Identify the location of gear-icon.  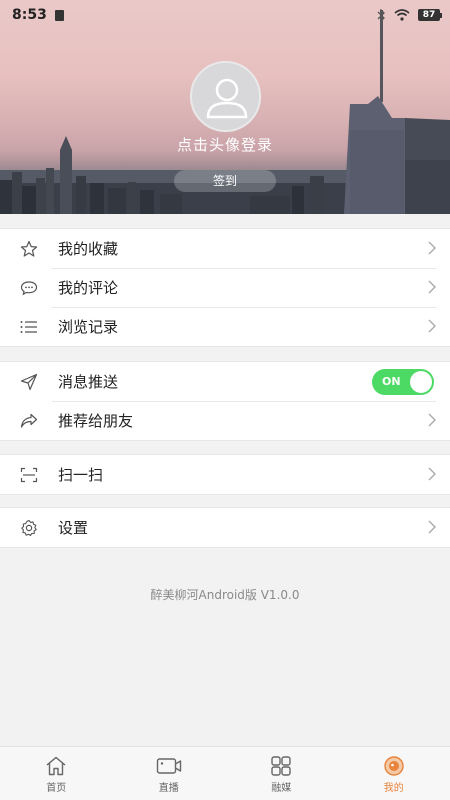
(29, 528).